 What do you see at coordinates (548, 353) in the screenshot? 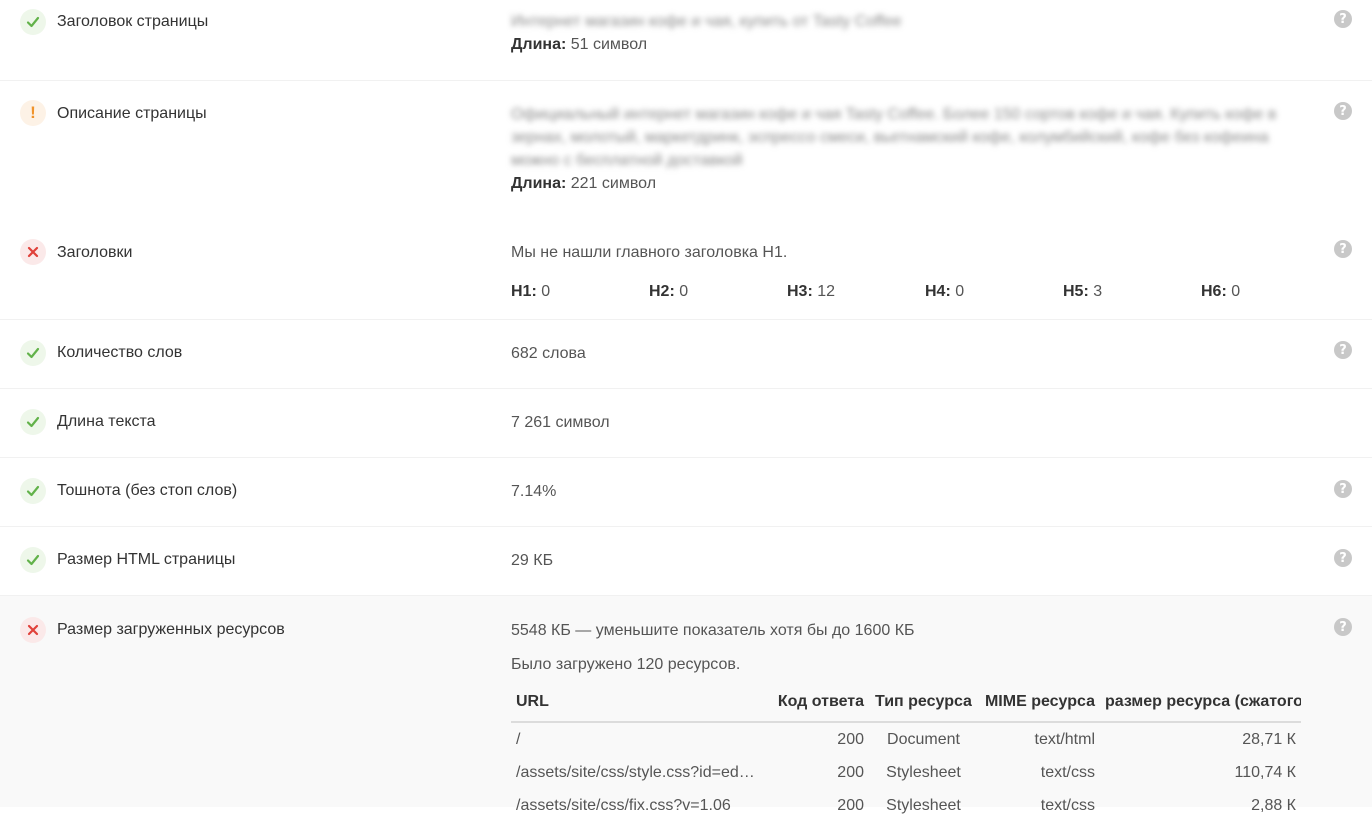
I see `row-value: 682 слова` at bounding box center [548, 353].